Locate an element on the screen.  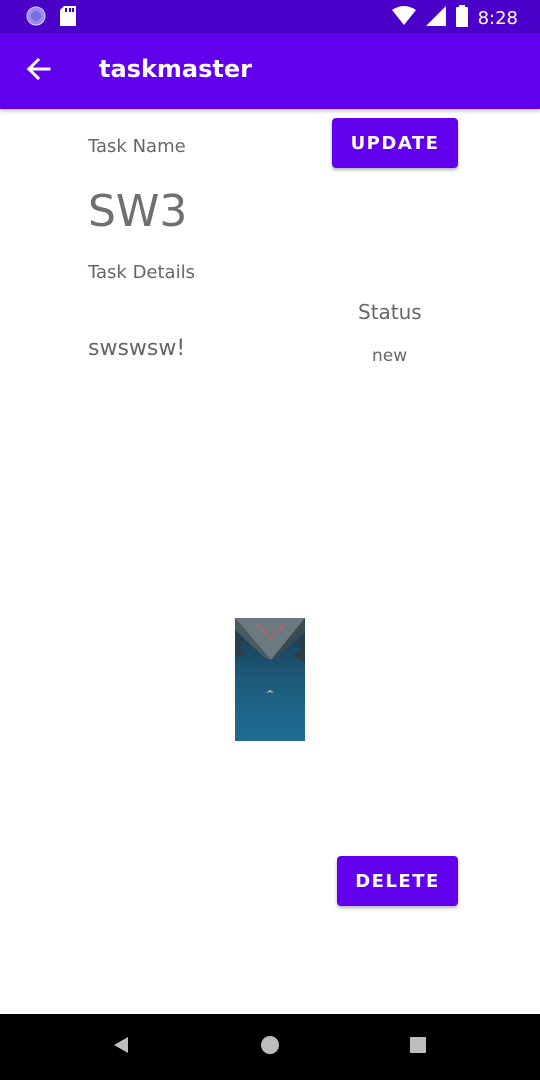
nav-back-button is located at coordinates (121, 1047).